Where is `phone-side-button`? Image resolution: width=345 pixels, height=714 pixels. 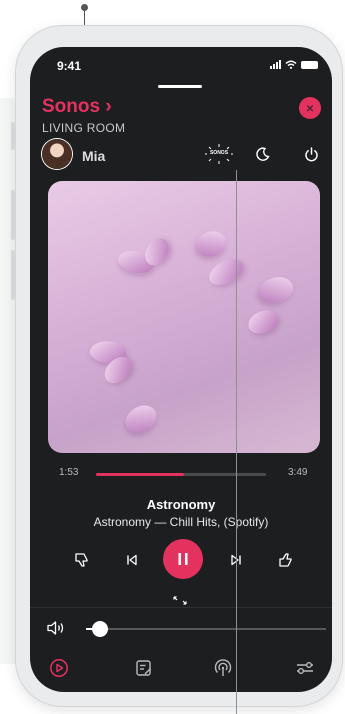 phone-side-button is located at coordinates (13, 136).